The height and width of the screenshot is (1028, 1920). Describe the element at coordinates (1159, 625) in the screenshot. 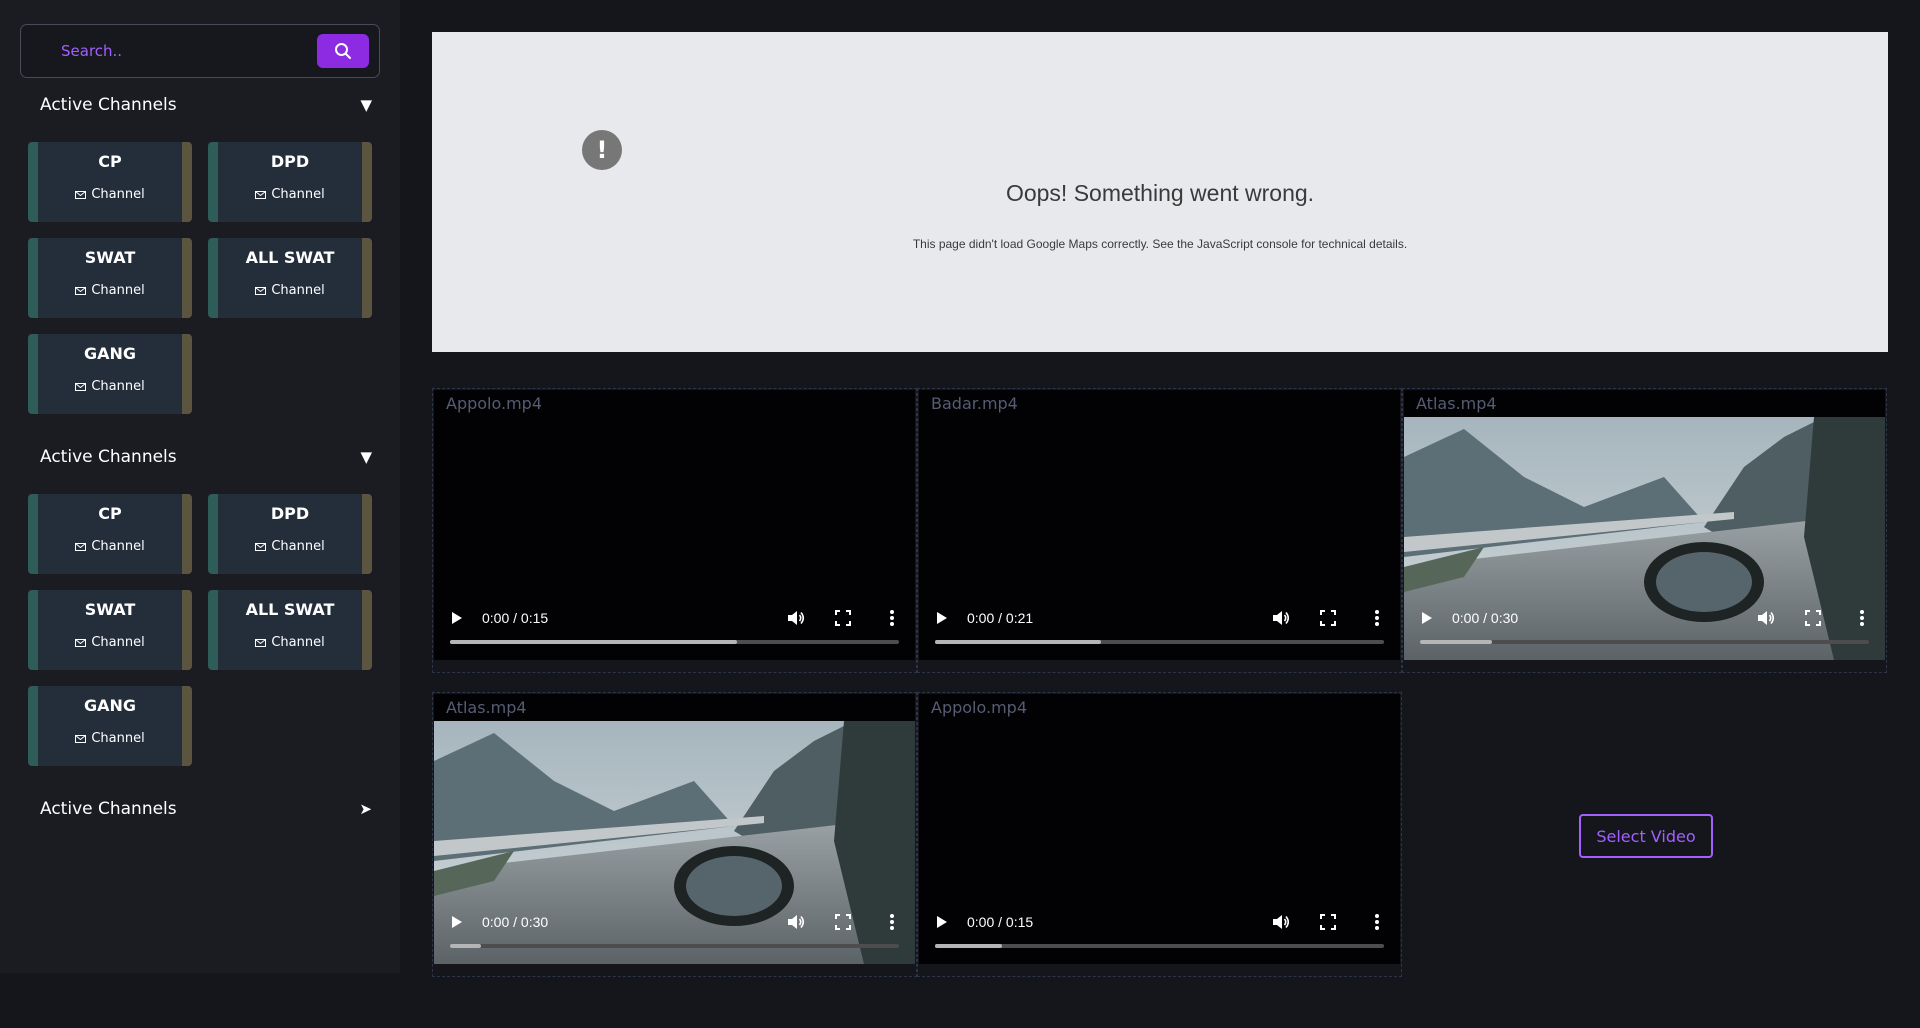

I see `video-controls: 0:00 / 0:21` at that location.